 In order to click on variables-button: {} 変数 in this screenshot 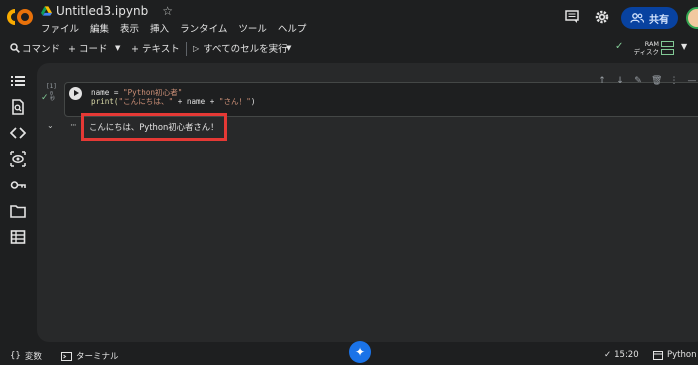, I will do `click(26, 356)`.